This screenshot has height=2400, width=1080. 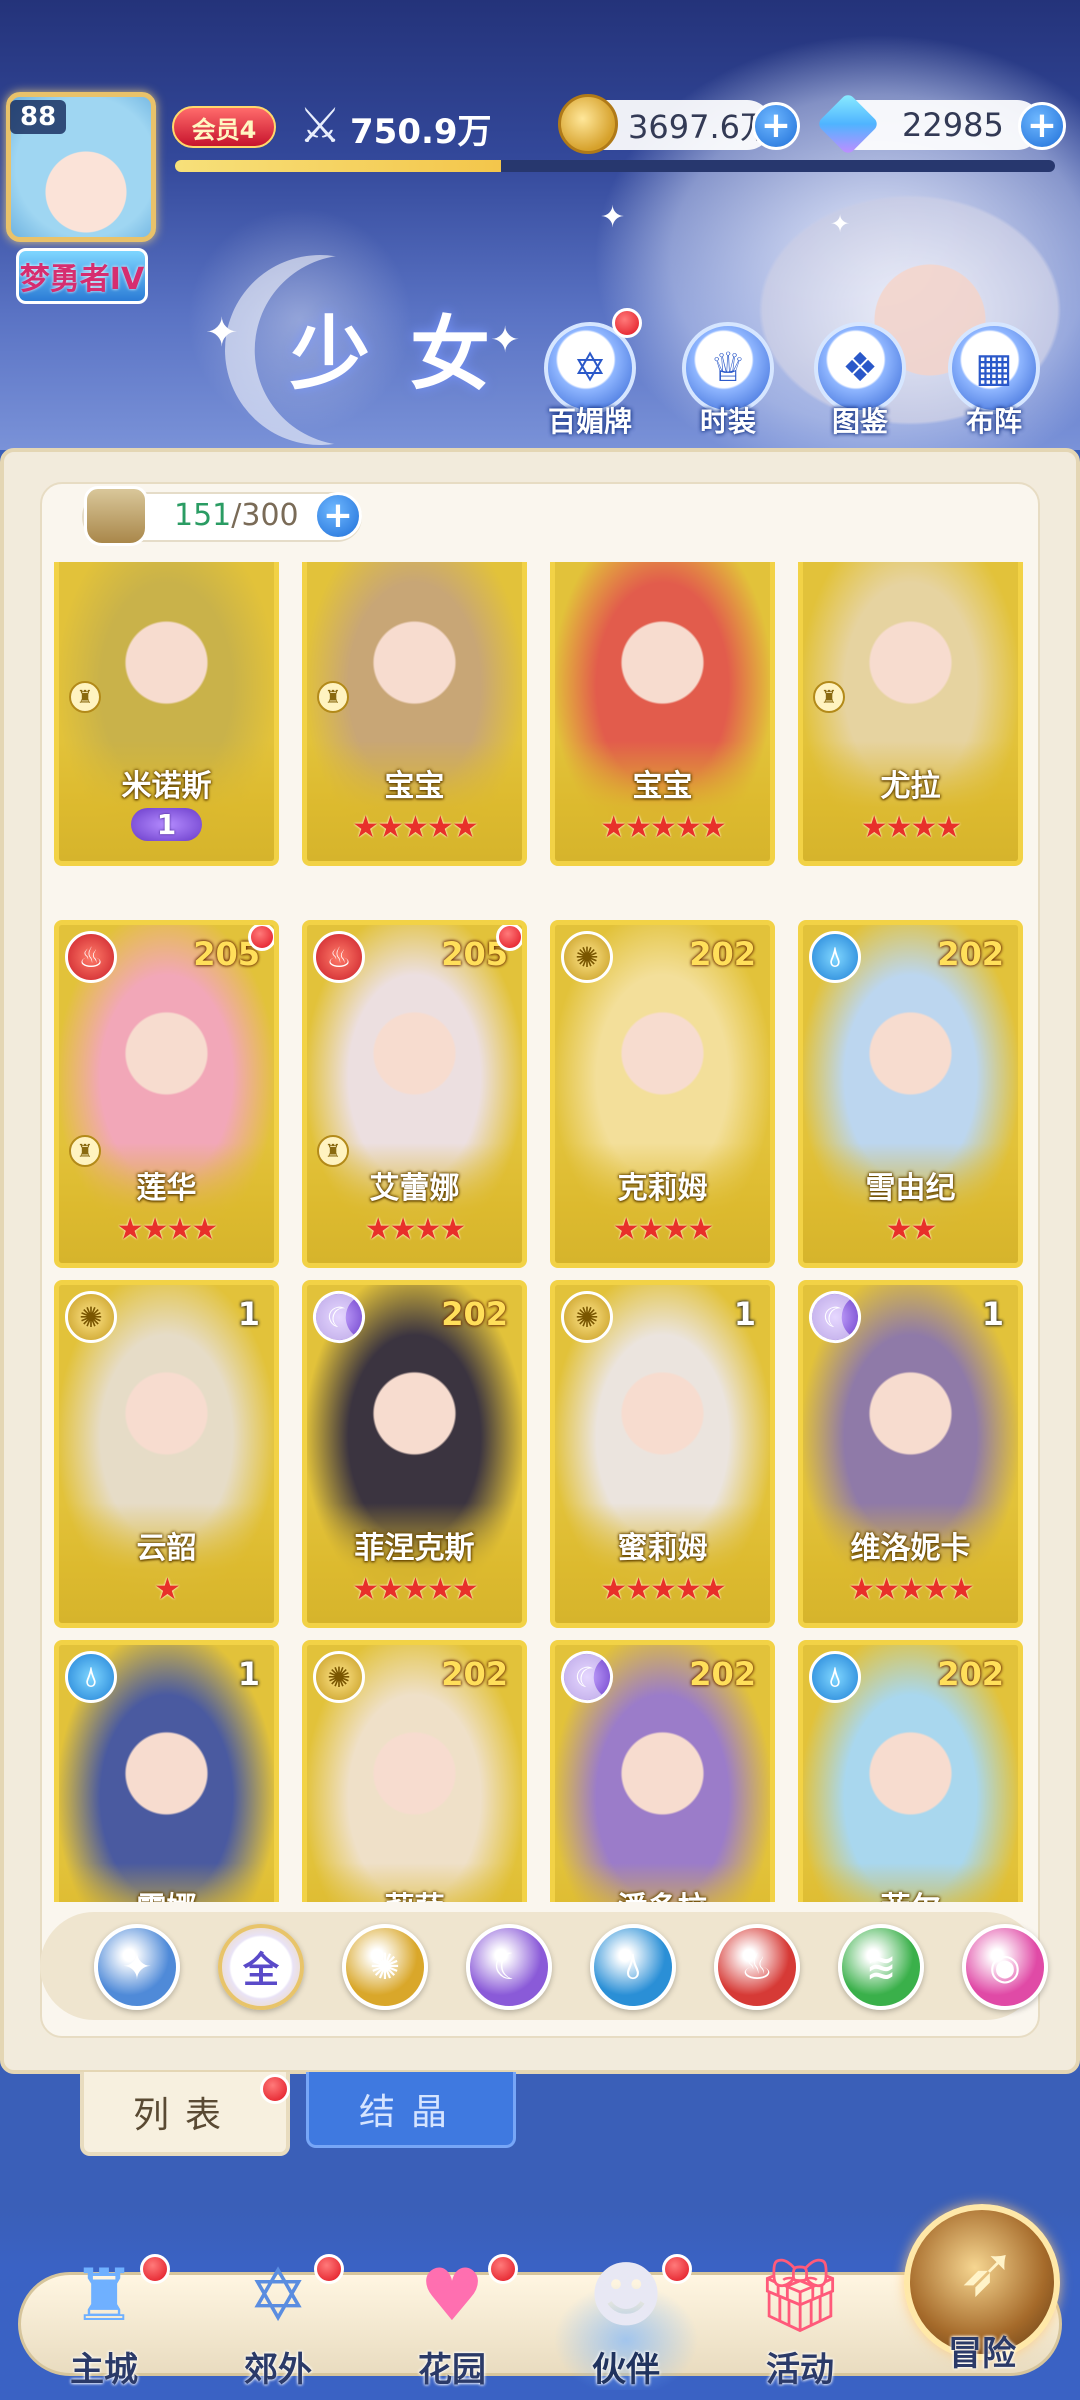 What do you see at coordinates (338, 166) in the screenshot?
I see `exp-progress-fill` at bounding box center [338, 166].